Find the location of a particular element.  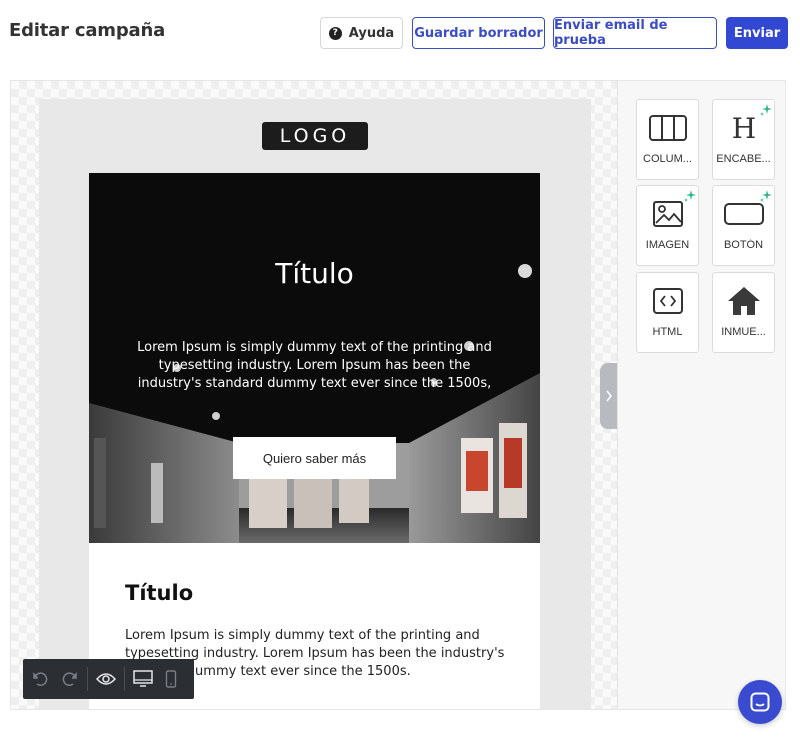

block-image: IMAGEN is located at coordinates (667, 225).